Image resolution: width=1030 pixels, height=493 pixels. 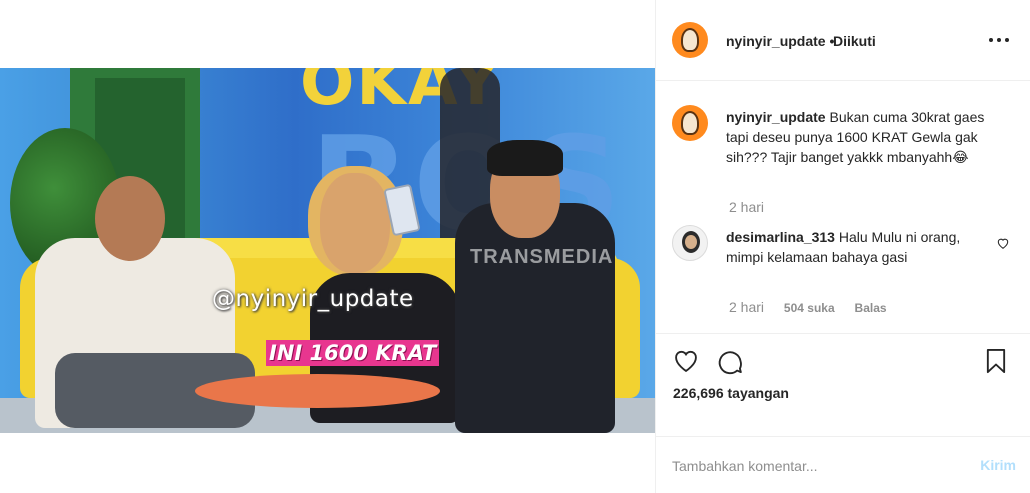 I want to click on person-left-head, so click(x=130, y=218).